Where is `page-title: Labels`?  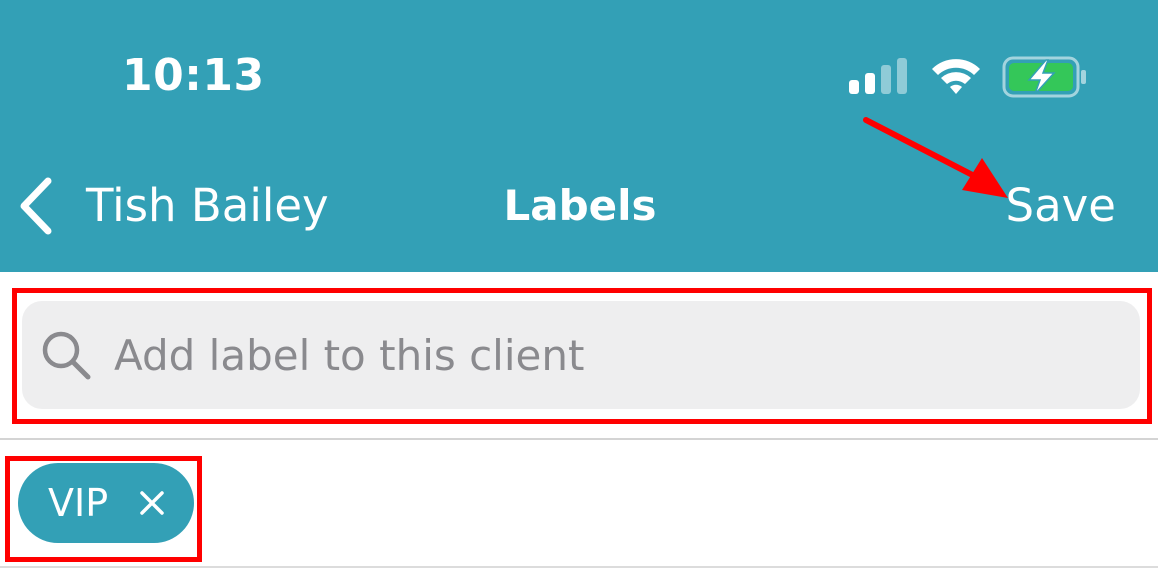
page-title: Labels is located at coordinates (580, 205).